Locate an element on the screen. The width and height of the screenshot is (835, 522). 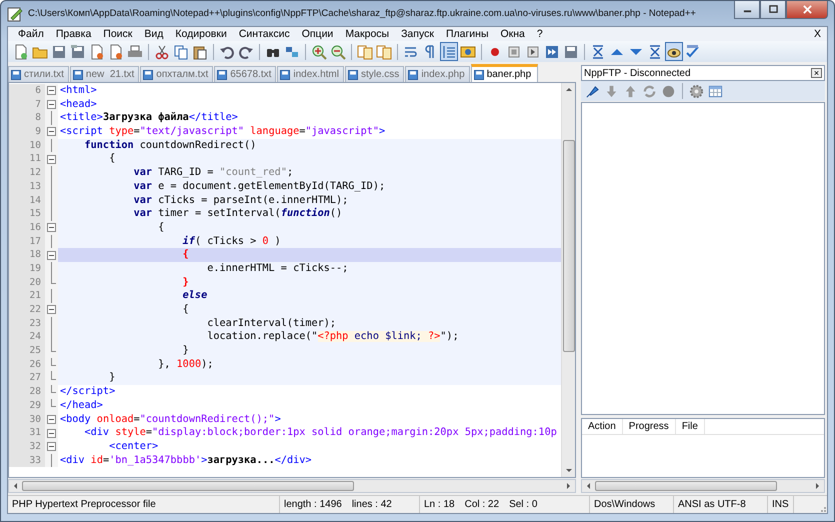
code-line: <head> is located at coordinates (78, 105).